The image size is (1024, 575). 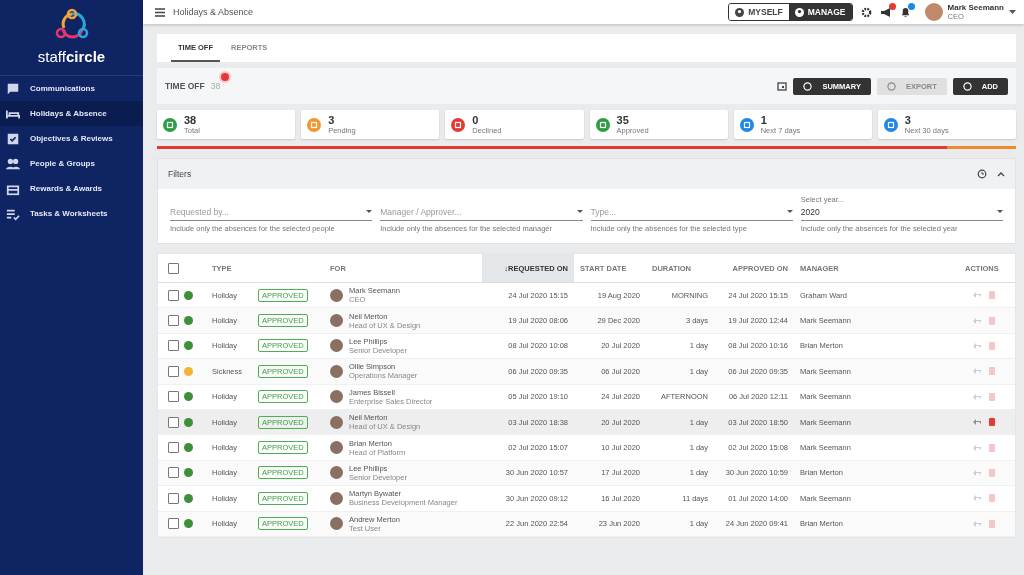 I want to click on dropdown-field: 2020, so click(x=901, y=212).